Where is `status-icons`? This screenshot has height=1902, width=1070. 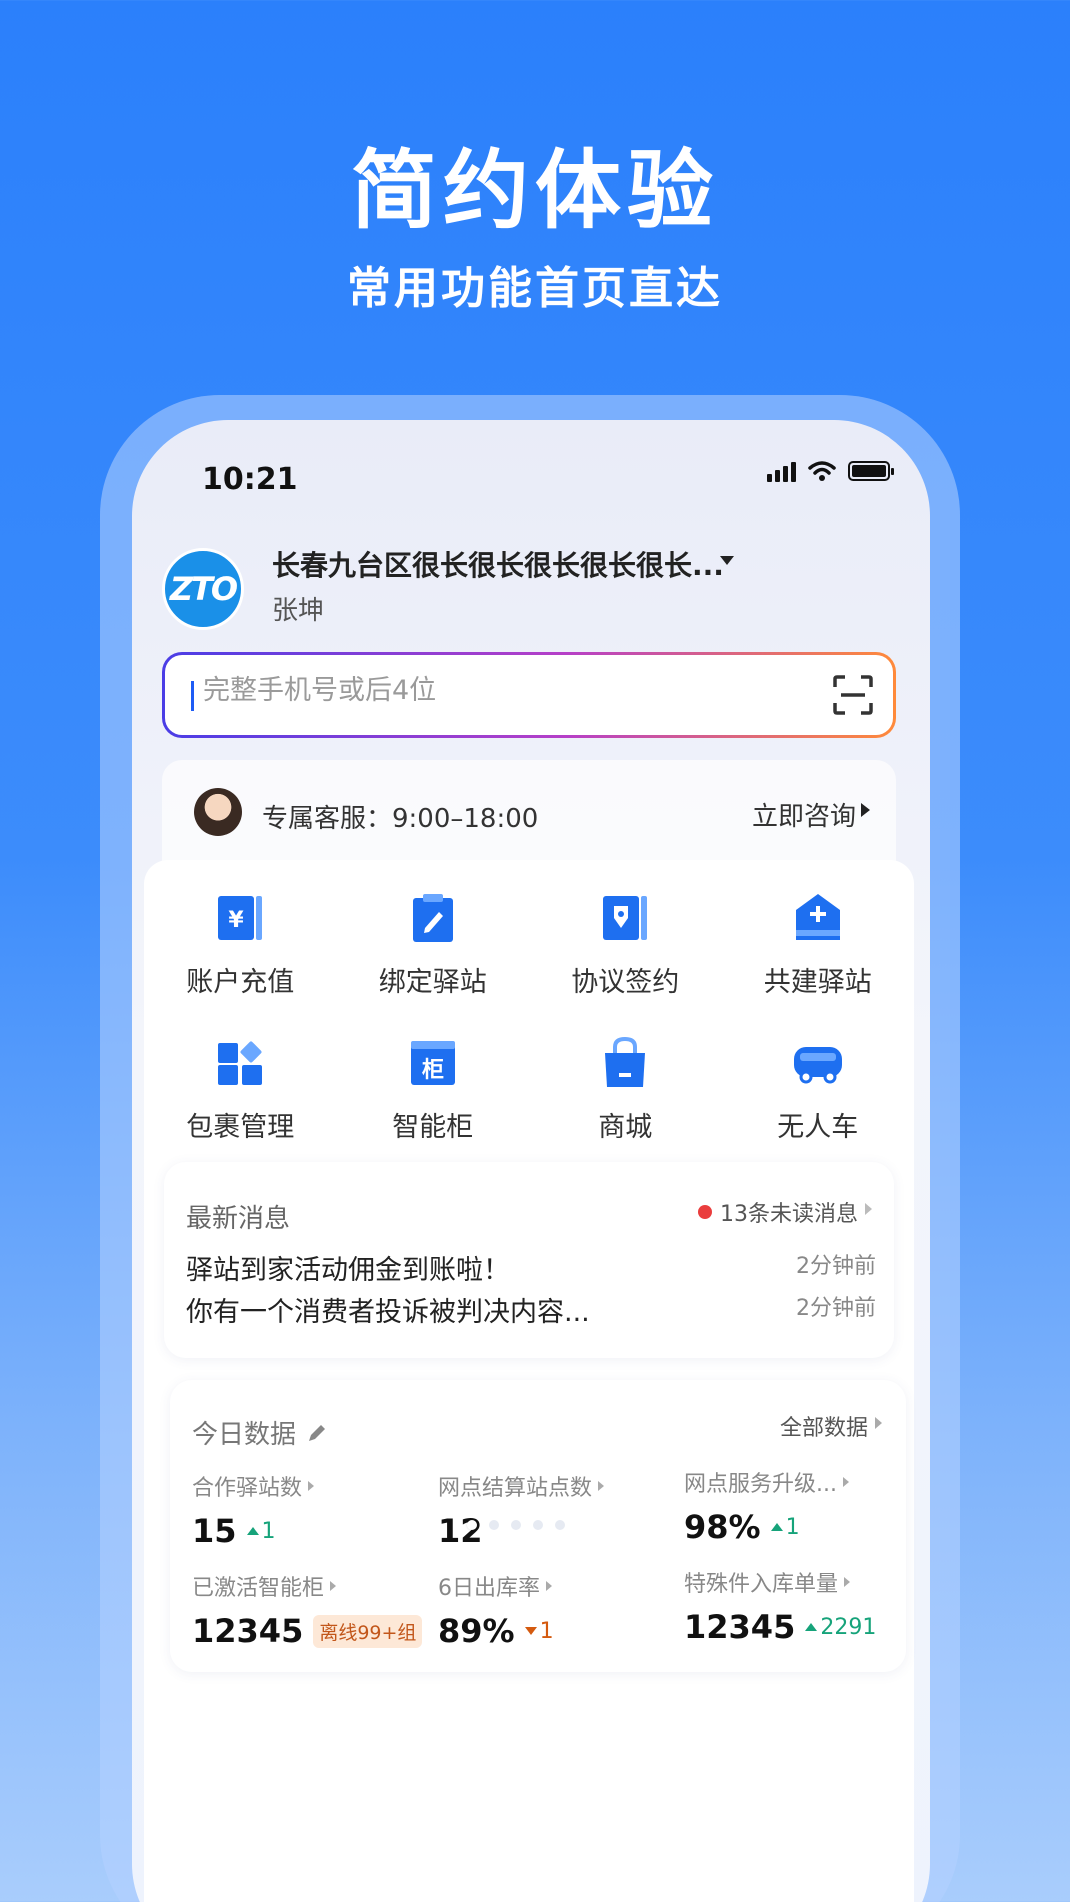 status-icons is located at coordinates (830, 471).